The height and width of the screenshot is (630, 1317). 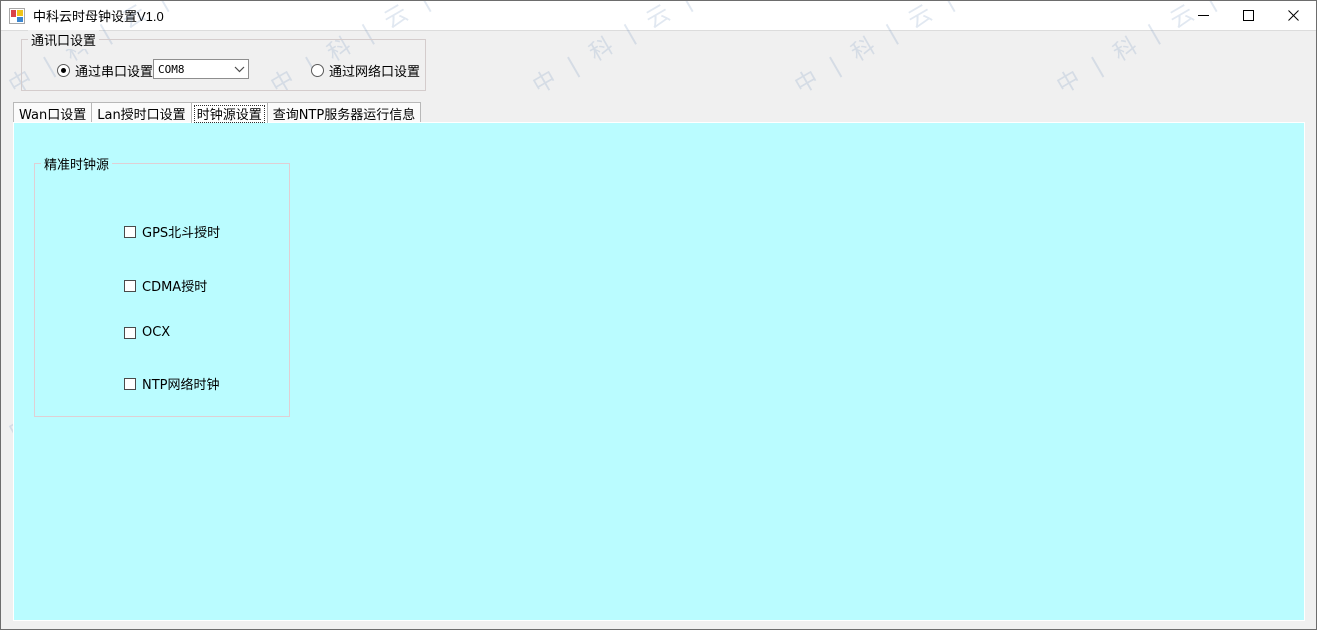 I want to click on minimize-button, so click(x=1203, y=16).